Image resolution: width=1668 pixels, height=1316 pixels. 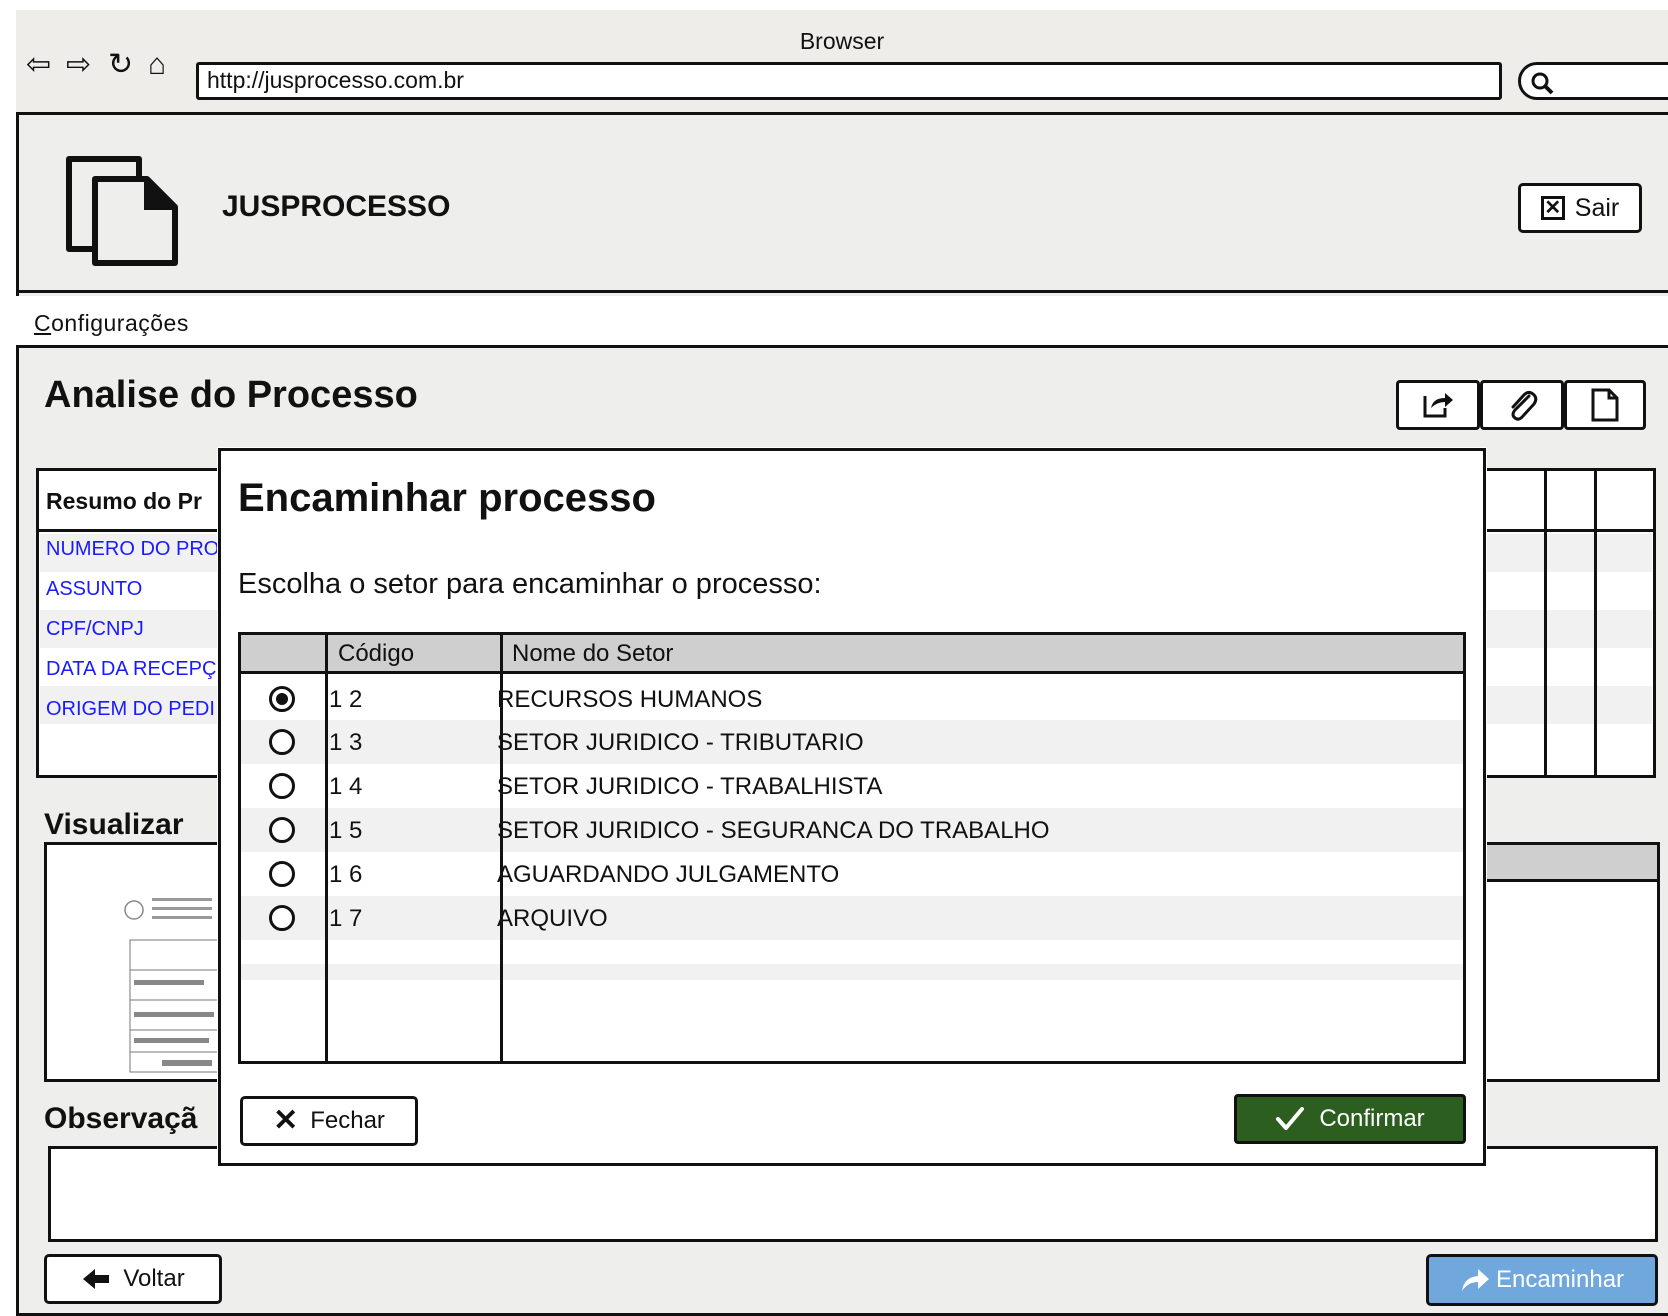 I want to click on sector-code: 1 6, so click(x=346, y=874).